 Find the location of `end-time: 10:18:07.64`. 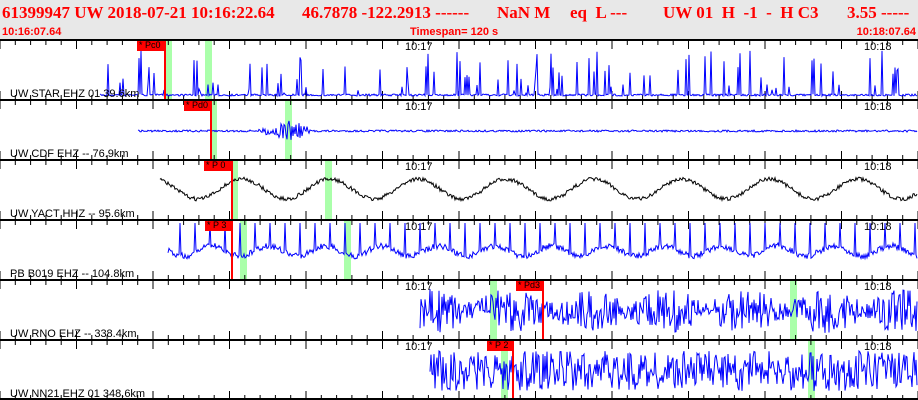

end-time: 10:18:07.64 is located at coordinates (886, 32).